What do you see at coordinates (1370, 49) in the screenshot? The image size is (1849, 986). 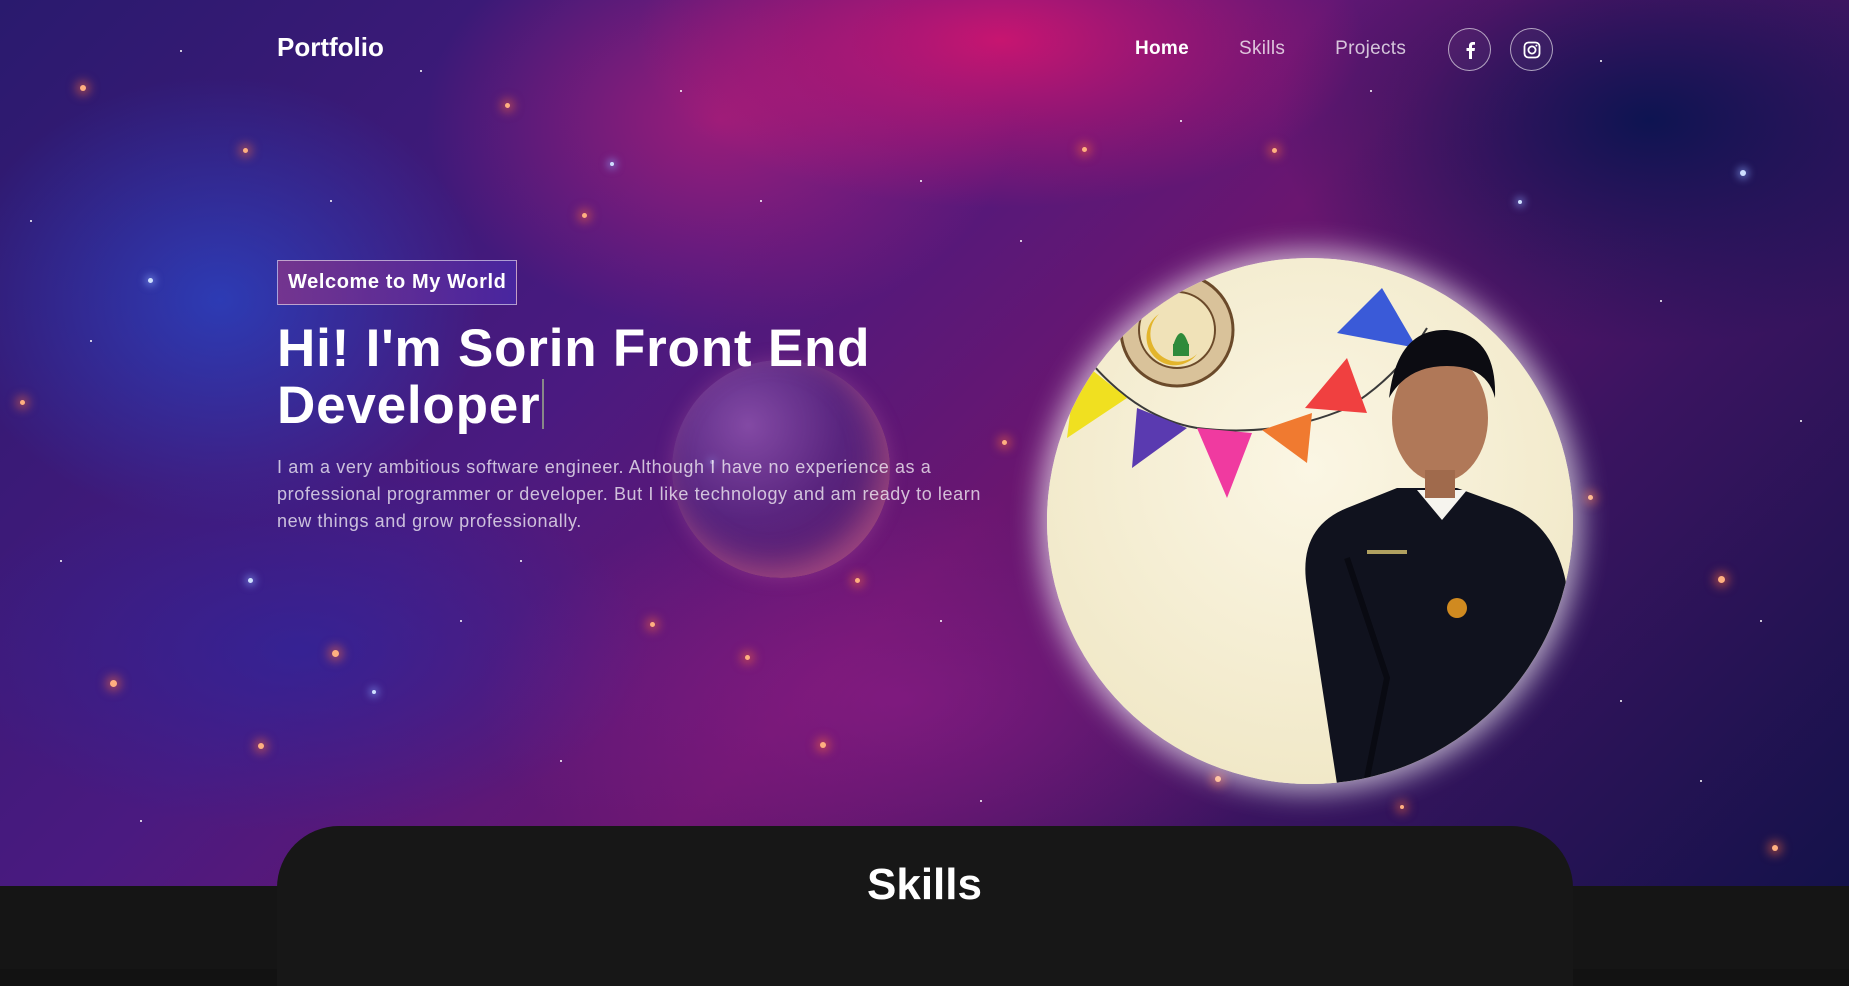 I see `nav-link-projects: Projects` at bounding box center [1370, 49].